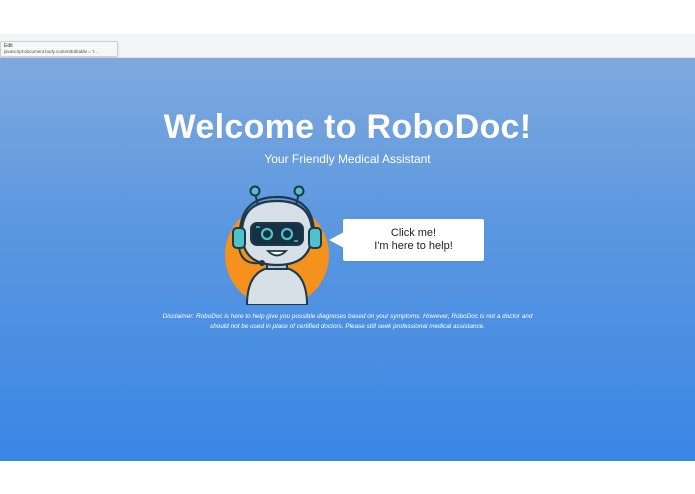  Describe the element at coordinates (299, 191) in the screenshot. I see `antenna-right` at that location.